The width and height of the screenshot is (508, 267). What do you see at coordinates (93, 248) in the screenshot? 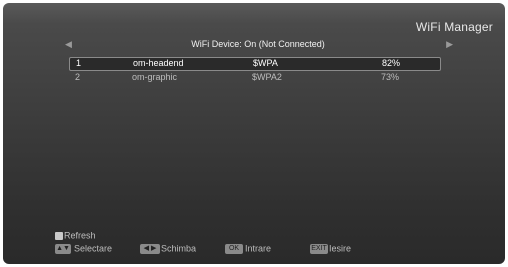
I see `select-label: Selectare` at bounding box center [93, 248].